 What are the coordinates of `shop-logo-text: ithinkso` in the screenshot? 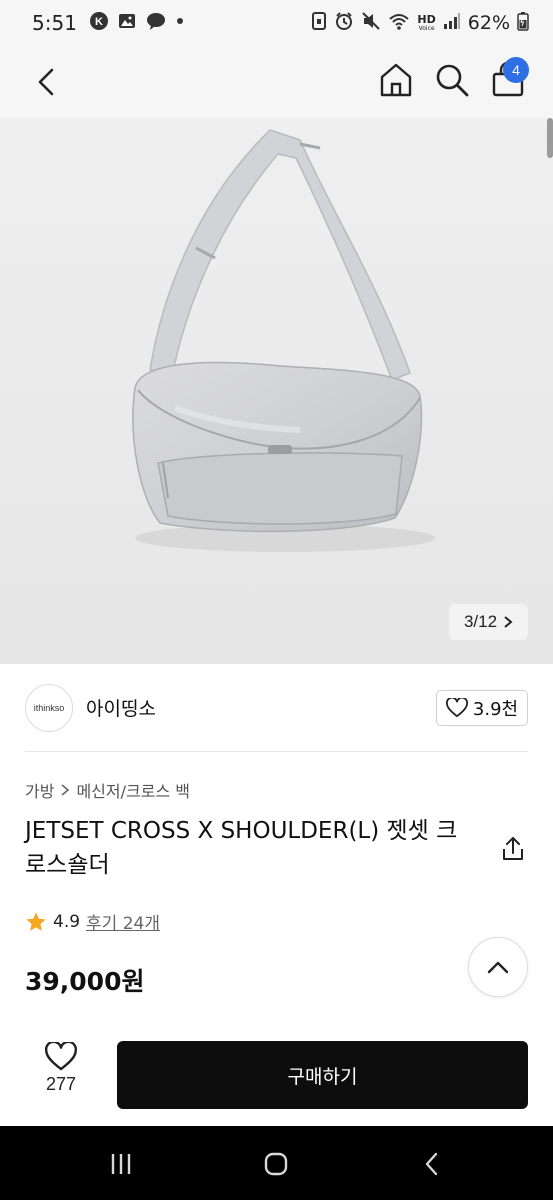 It's located at (49, 708).